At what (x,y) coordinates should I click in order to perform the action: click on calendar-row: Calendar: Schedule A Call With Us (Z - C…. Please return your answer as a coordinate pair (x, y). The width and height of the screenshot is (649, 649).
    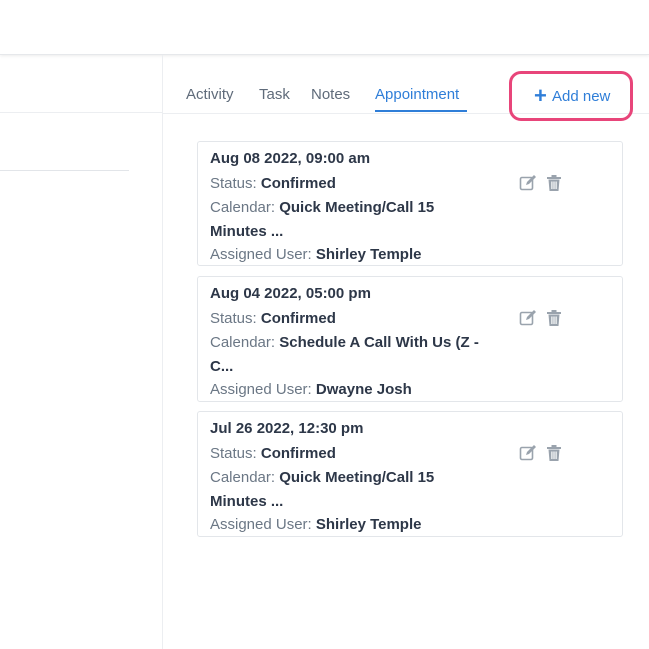
    Looking at the image, I should click on (347, 355).